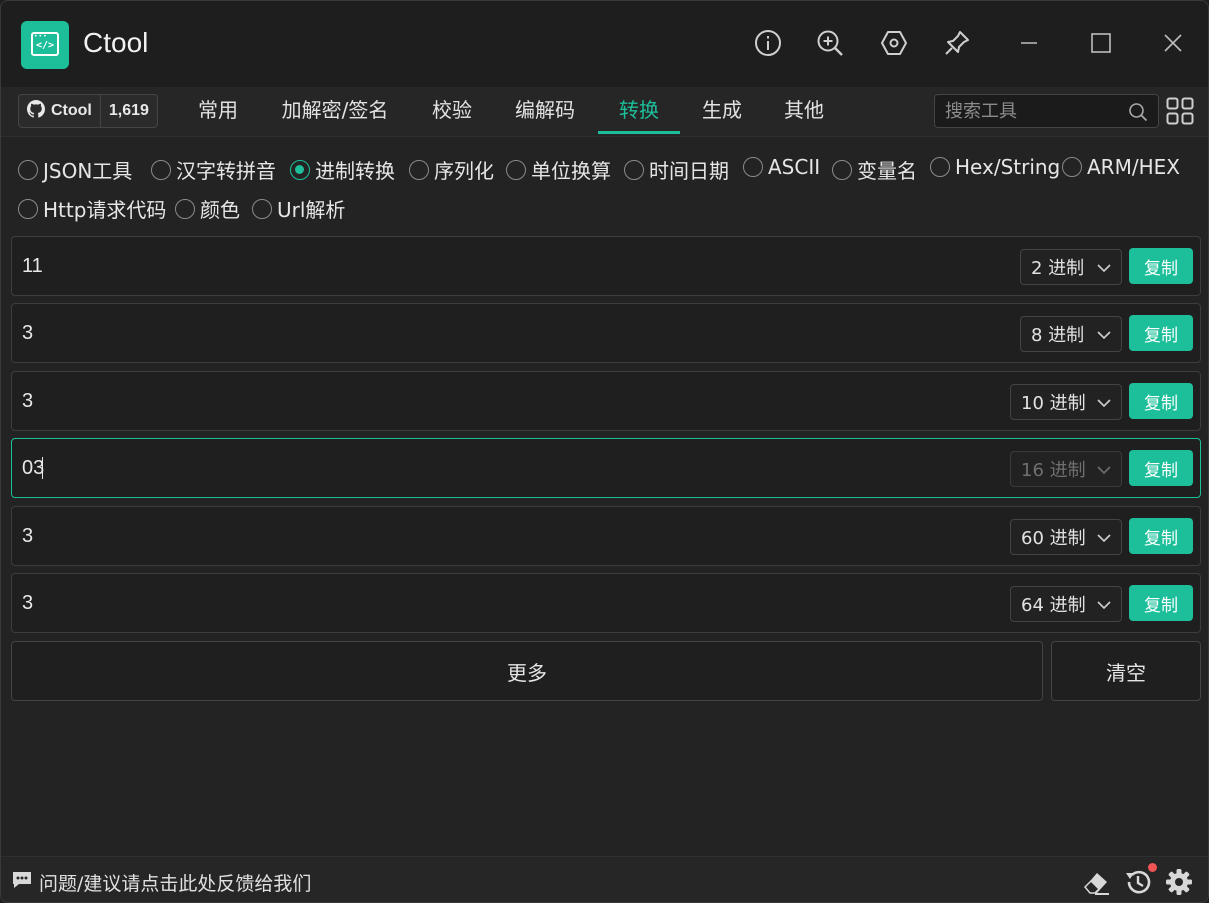 The height and width of the screenshot is (903, 1209). I want to click on base-8-input, so click(472, 333).